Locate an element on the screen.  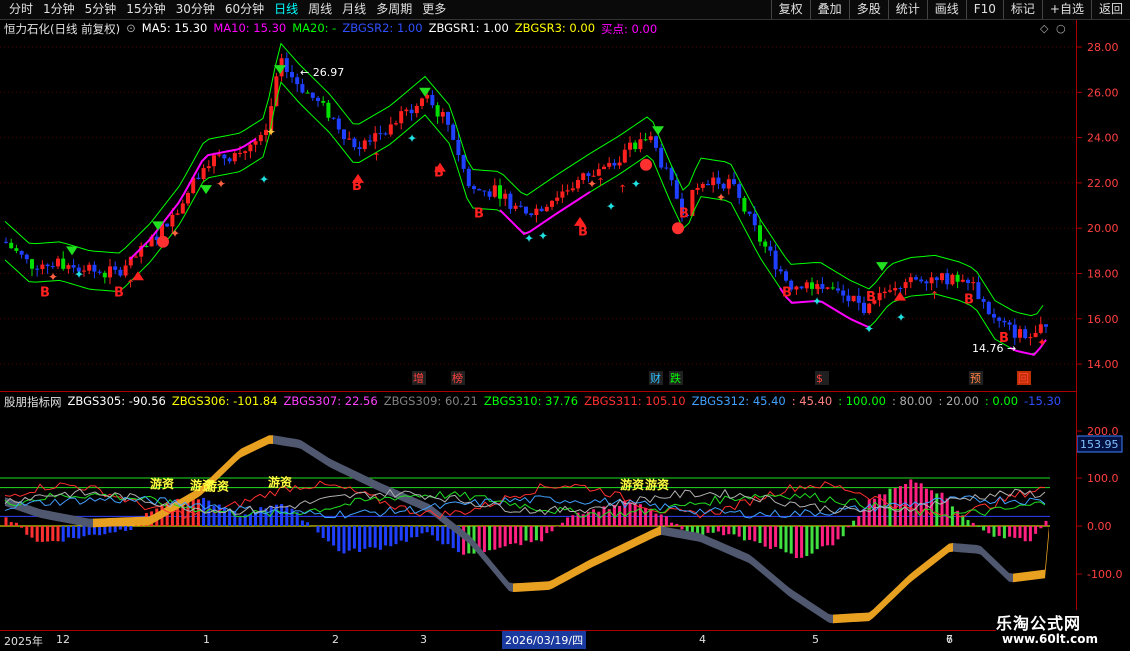
tab-period-2: 5分钟 is located at coordinates (101, 9).